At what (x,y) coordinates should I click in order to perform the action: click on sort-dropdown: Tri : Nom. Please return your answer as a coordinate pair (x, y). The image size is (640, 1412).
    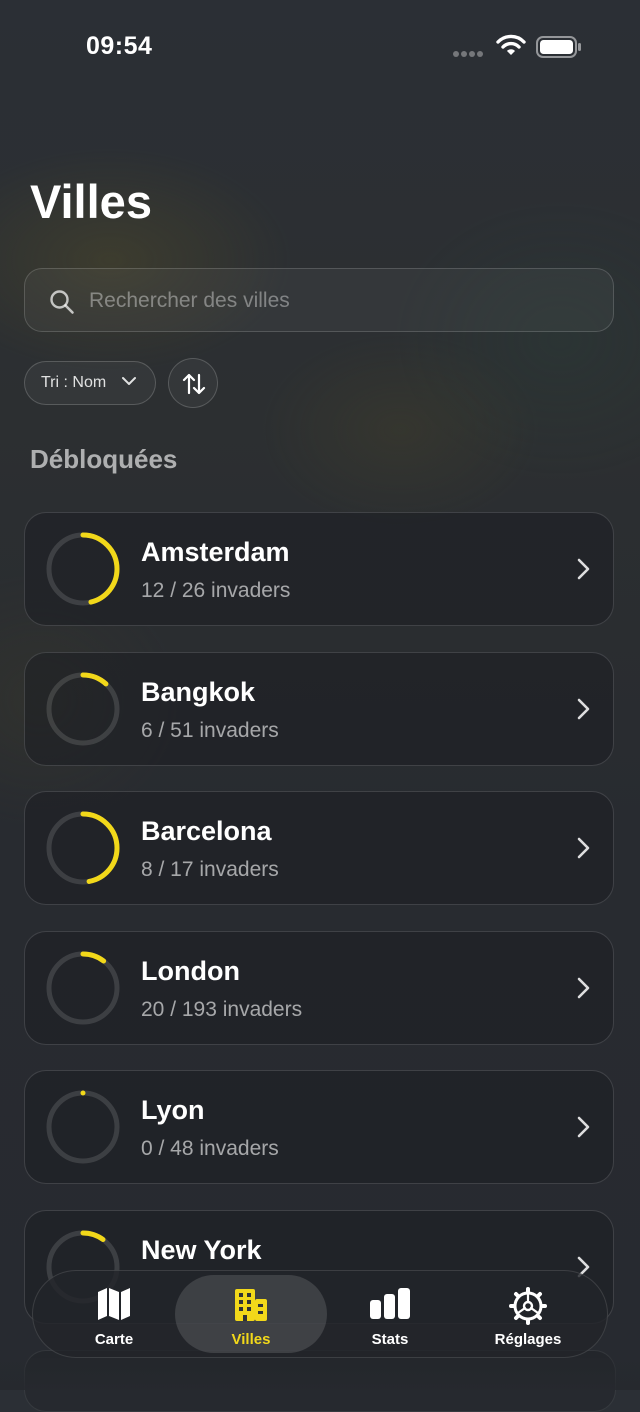
    Looking at the image, I should click on (90, 383).